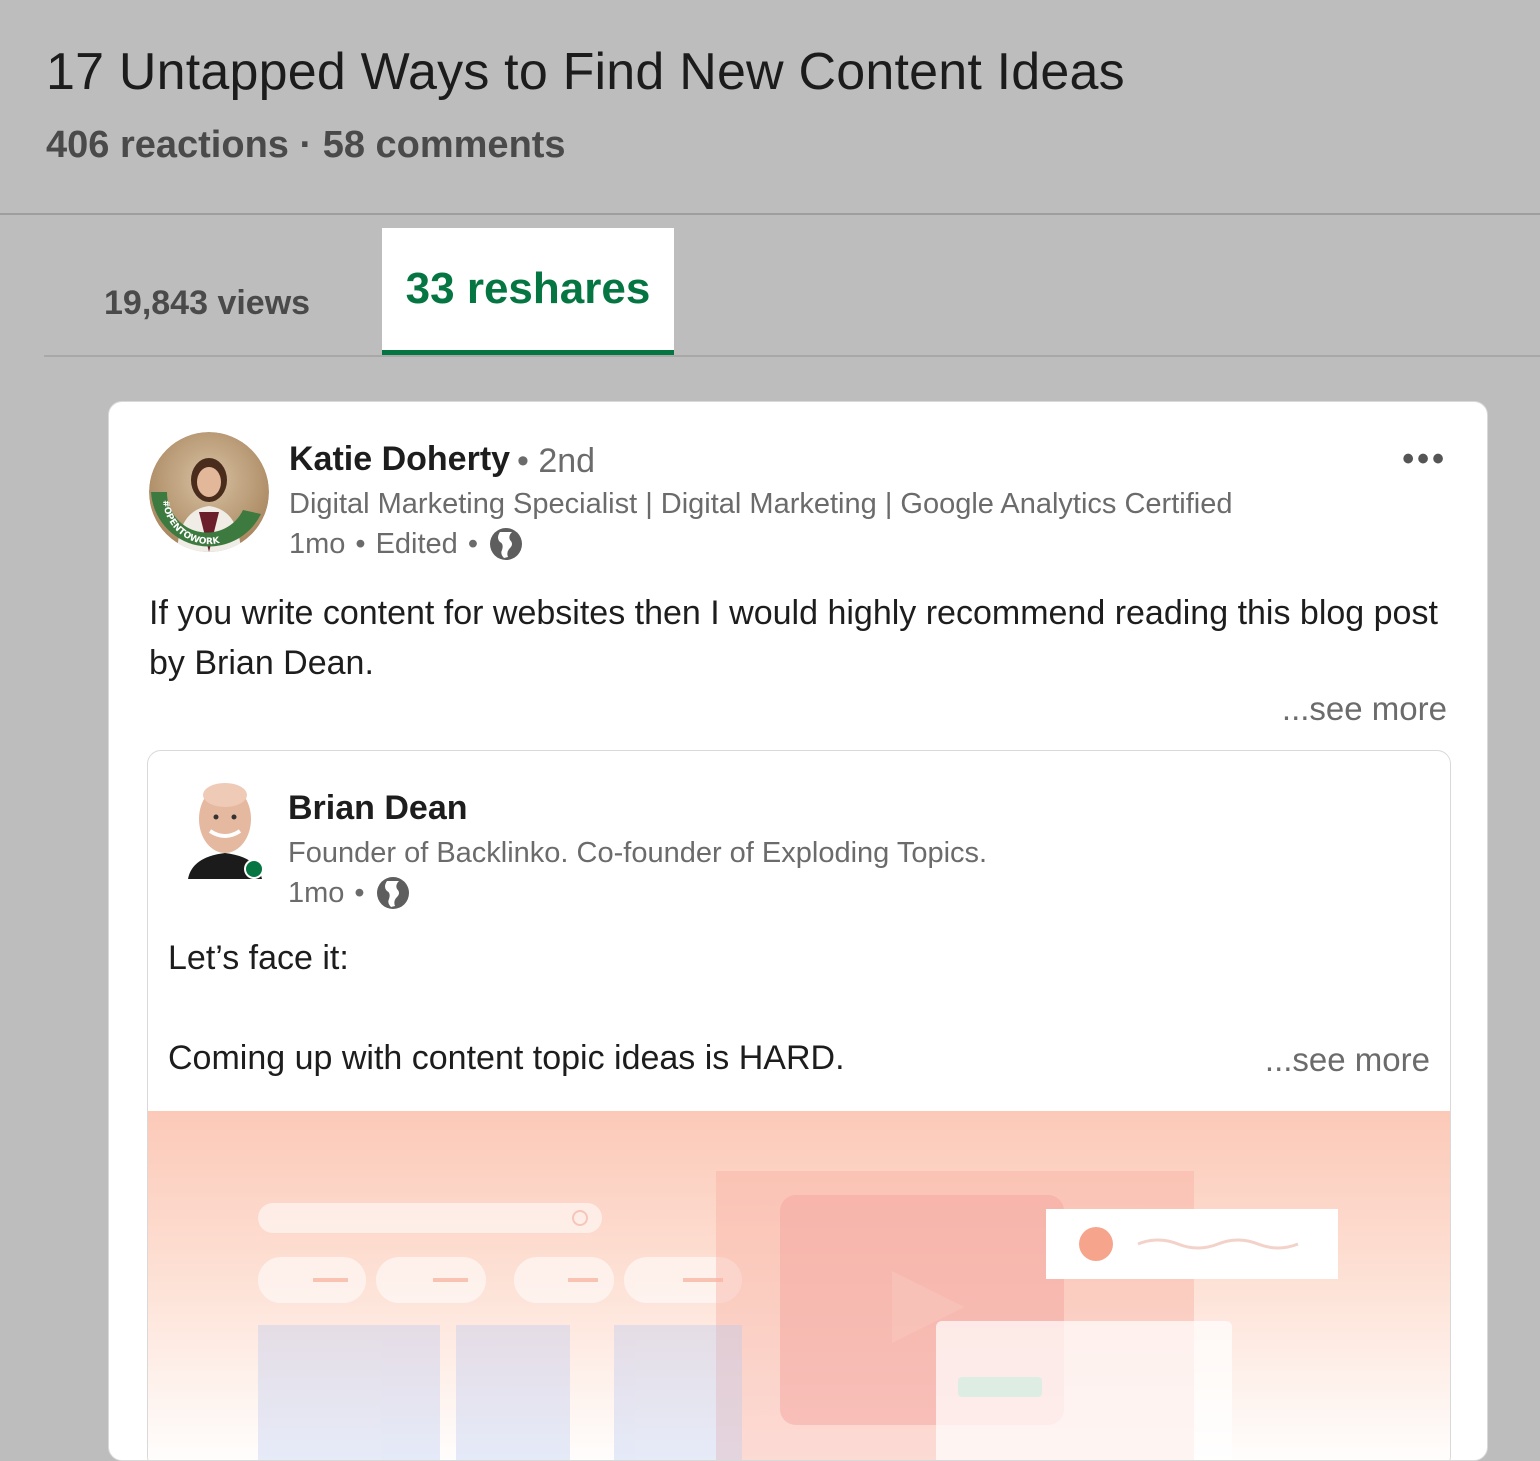 The height and width of the screenshot is (1461, 1540). I want to click on katie-name: Katie Doherty, so click(399, 459).